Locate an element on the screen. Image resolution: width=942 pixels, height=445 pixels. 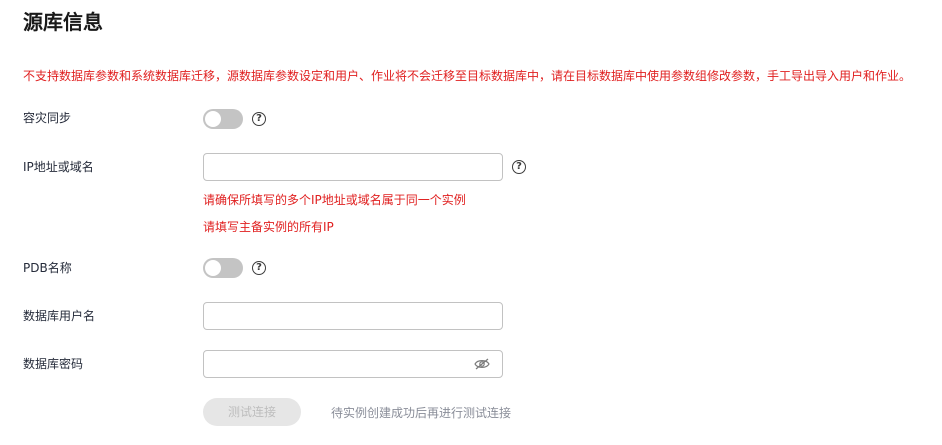
db-user-input is located at coordinates (344, 316).